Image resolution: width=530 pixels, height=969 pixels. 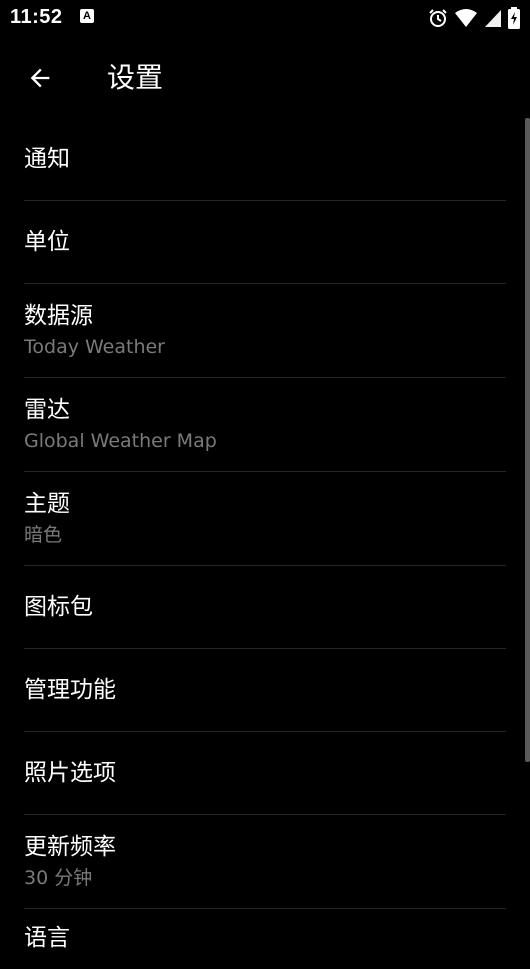 What do you see at coordinates (47, 159) in the screenshot?
I see `setting-title: 通知` at bounding box center [47, 159].